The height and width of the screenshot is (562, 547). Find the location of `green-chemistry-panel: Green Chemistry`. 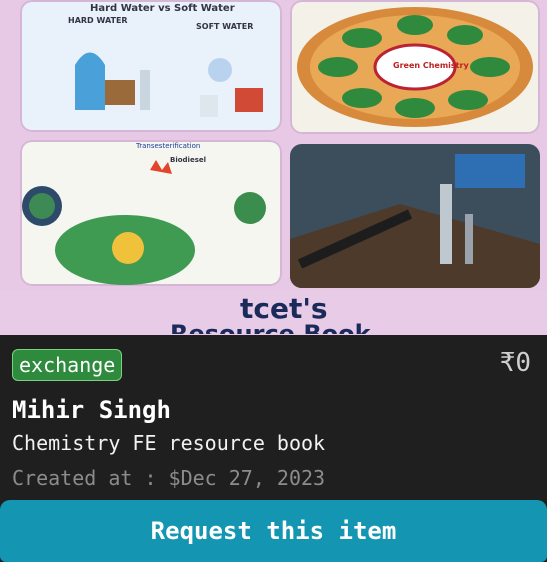

green-chemistry-panel: Green Chemistry is located at coordinates (415, 67).